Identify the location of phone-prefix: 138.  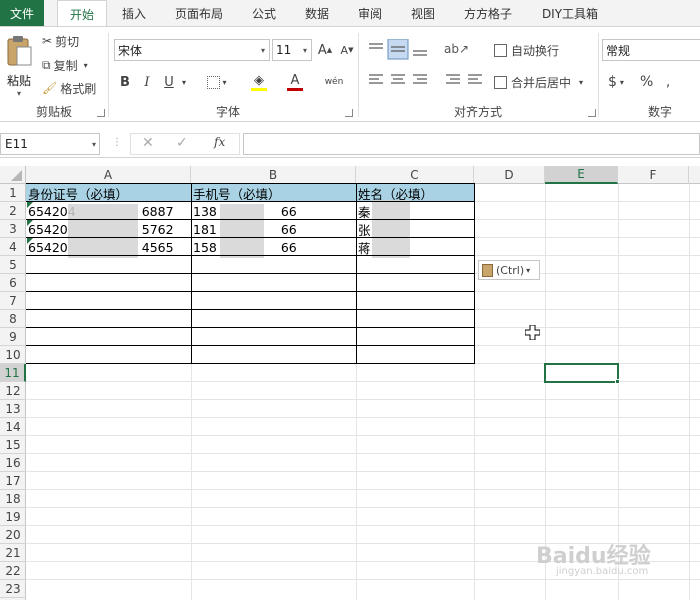
(205, 211).